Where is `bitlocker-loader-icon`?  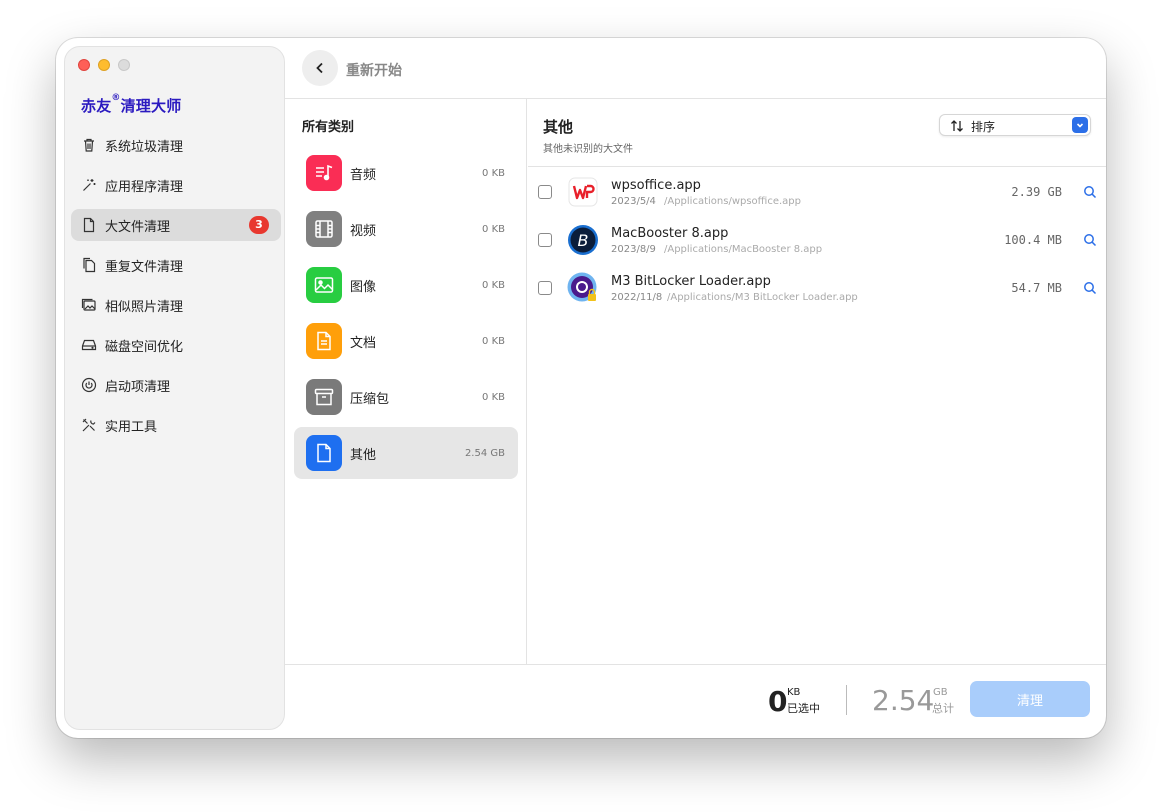 bitlocker-loader-icon is located at coordinates (583, 288).